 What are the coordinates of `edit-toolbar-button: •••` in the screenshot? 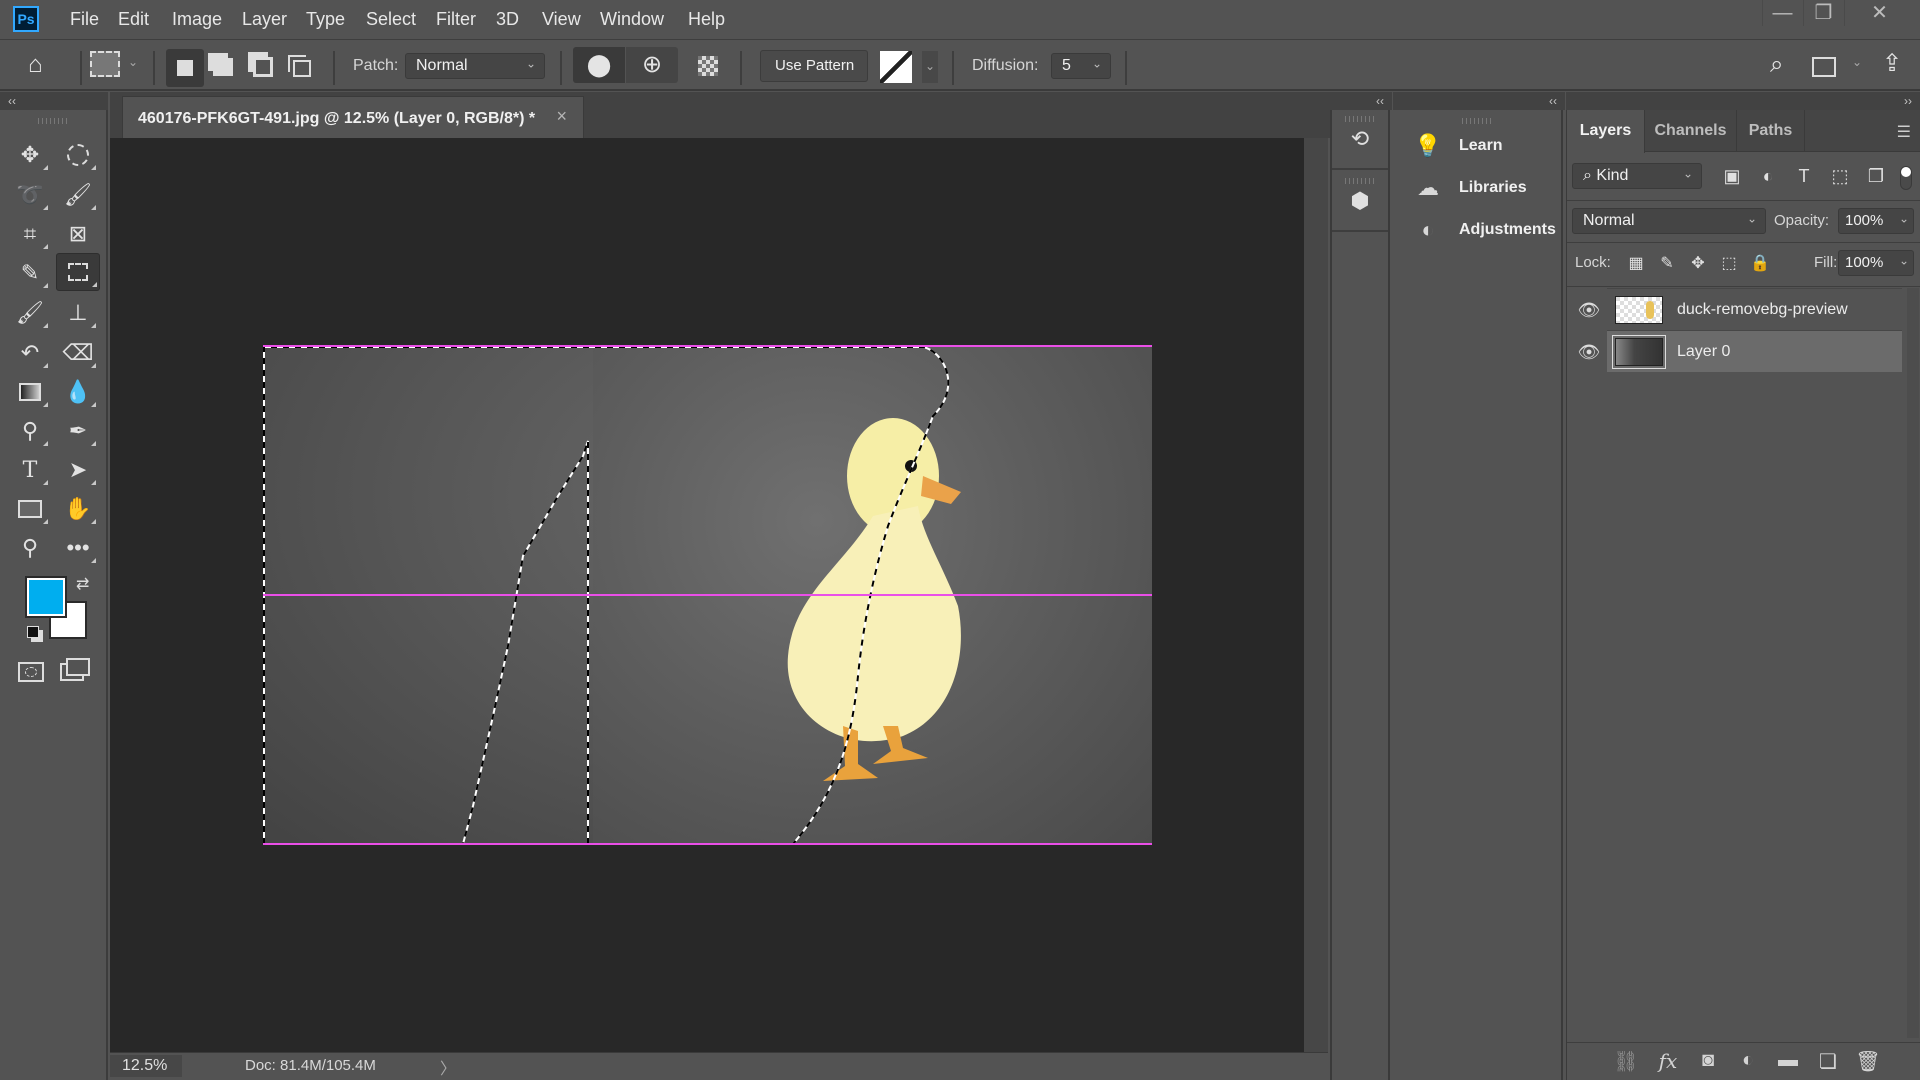 It's located at (78, 548).